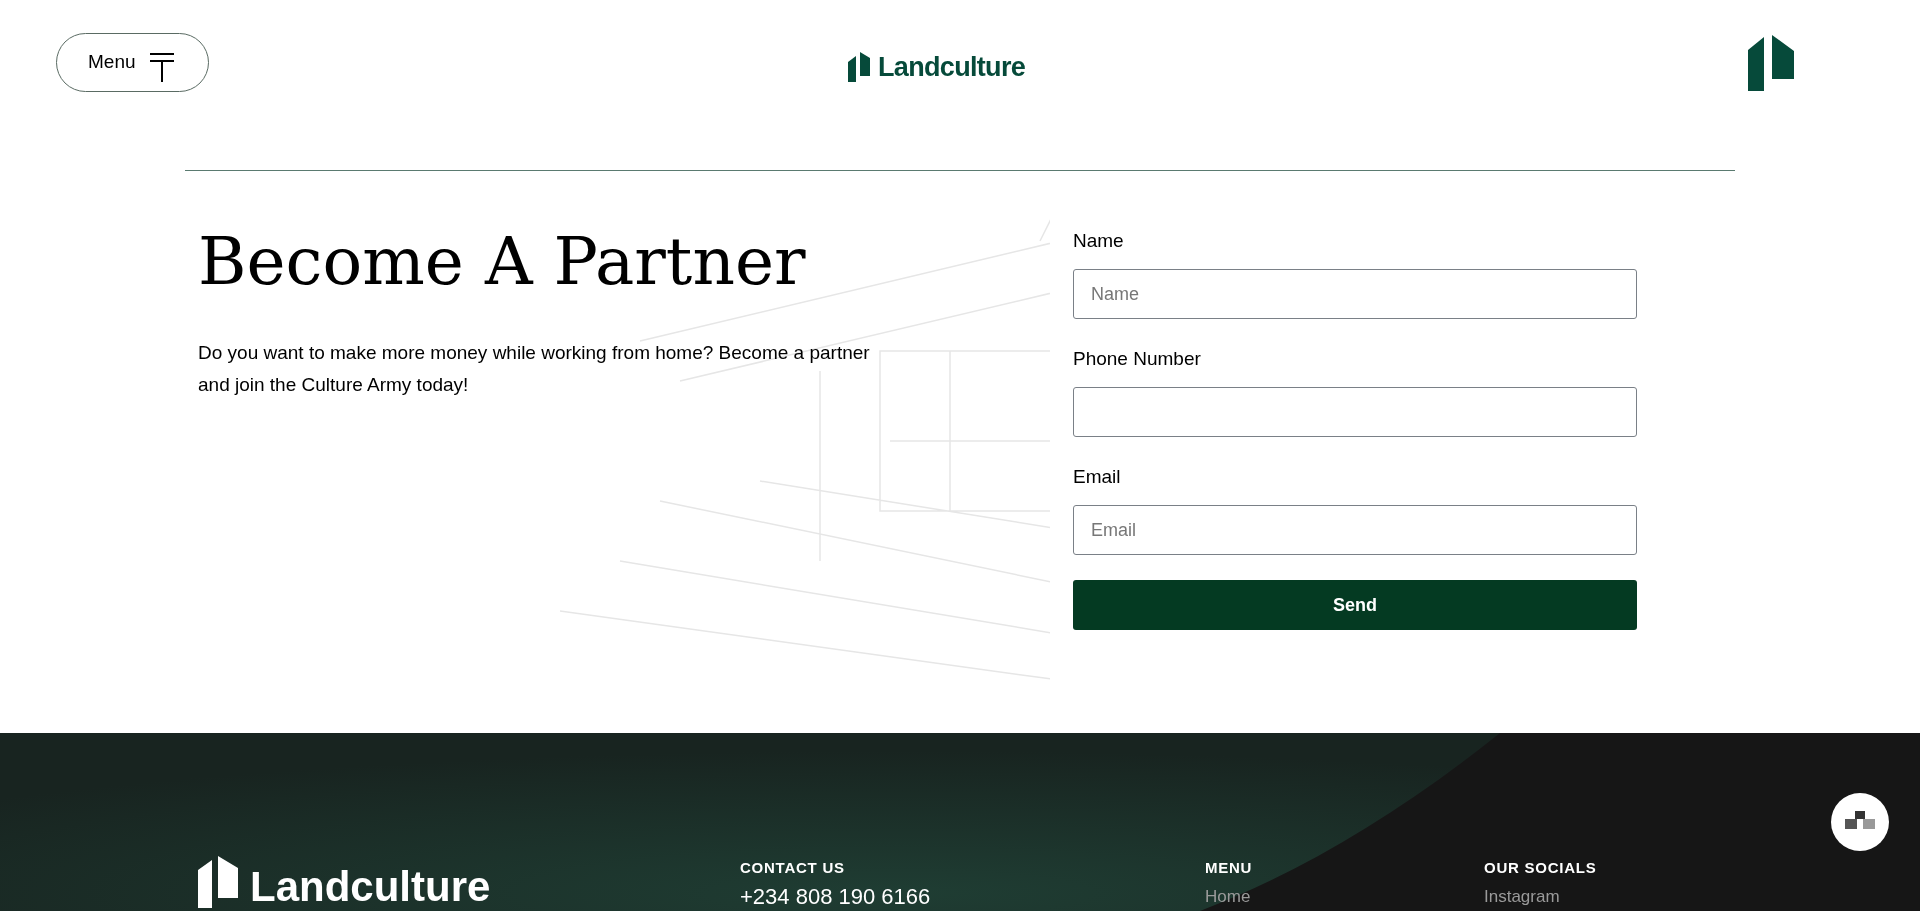 Image resolution: width=1920 pixels, height=911 pixels. I want to click on field-label: Phone Number, so click(1137, 359).